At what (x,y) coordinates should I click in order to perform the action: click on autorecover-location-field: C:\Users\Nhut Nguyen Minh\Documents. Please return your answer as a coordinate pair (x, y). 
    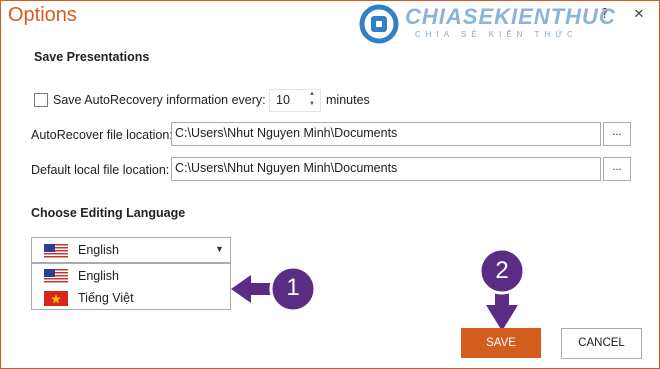
    Looking at the image, I should click on (386, 134).